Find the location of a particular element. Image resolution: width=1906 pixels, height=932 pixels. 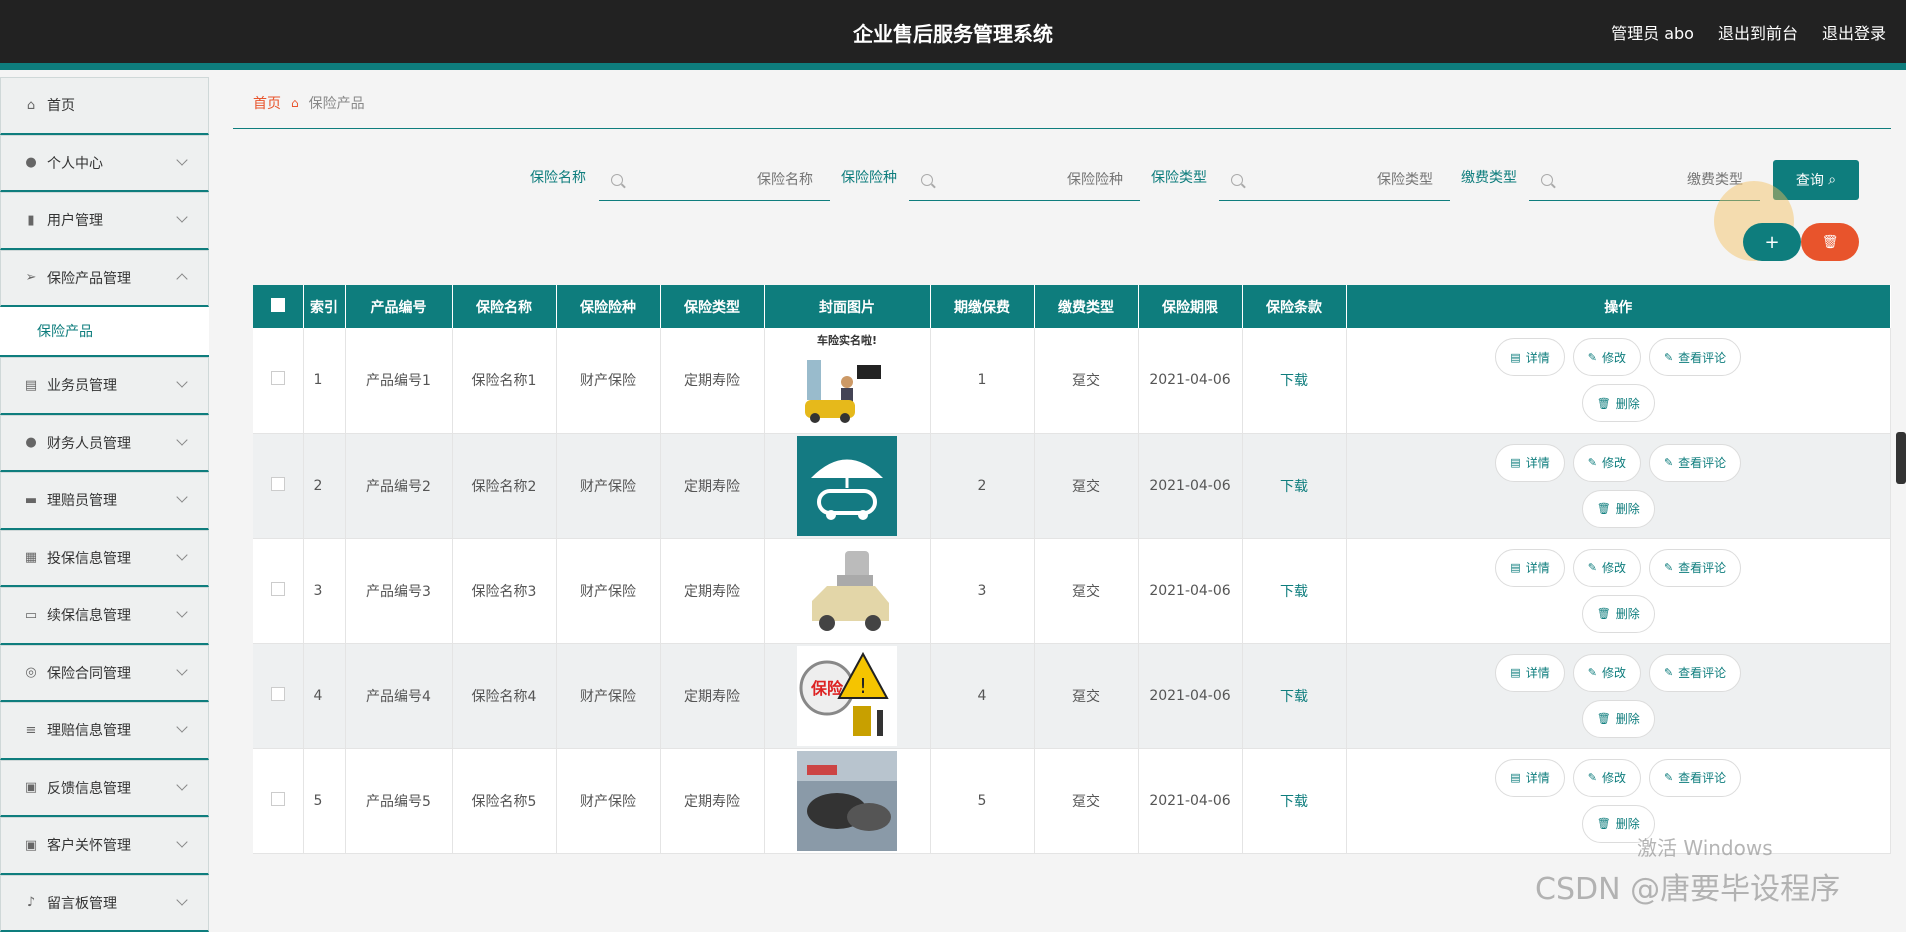

sidebar-item-contract: ◎保险合同管理 is located at coordinates (104, 674).